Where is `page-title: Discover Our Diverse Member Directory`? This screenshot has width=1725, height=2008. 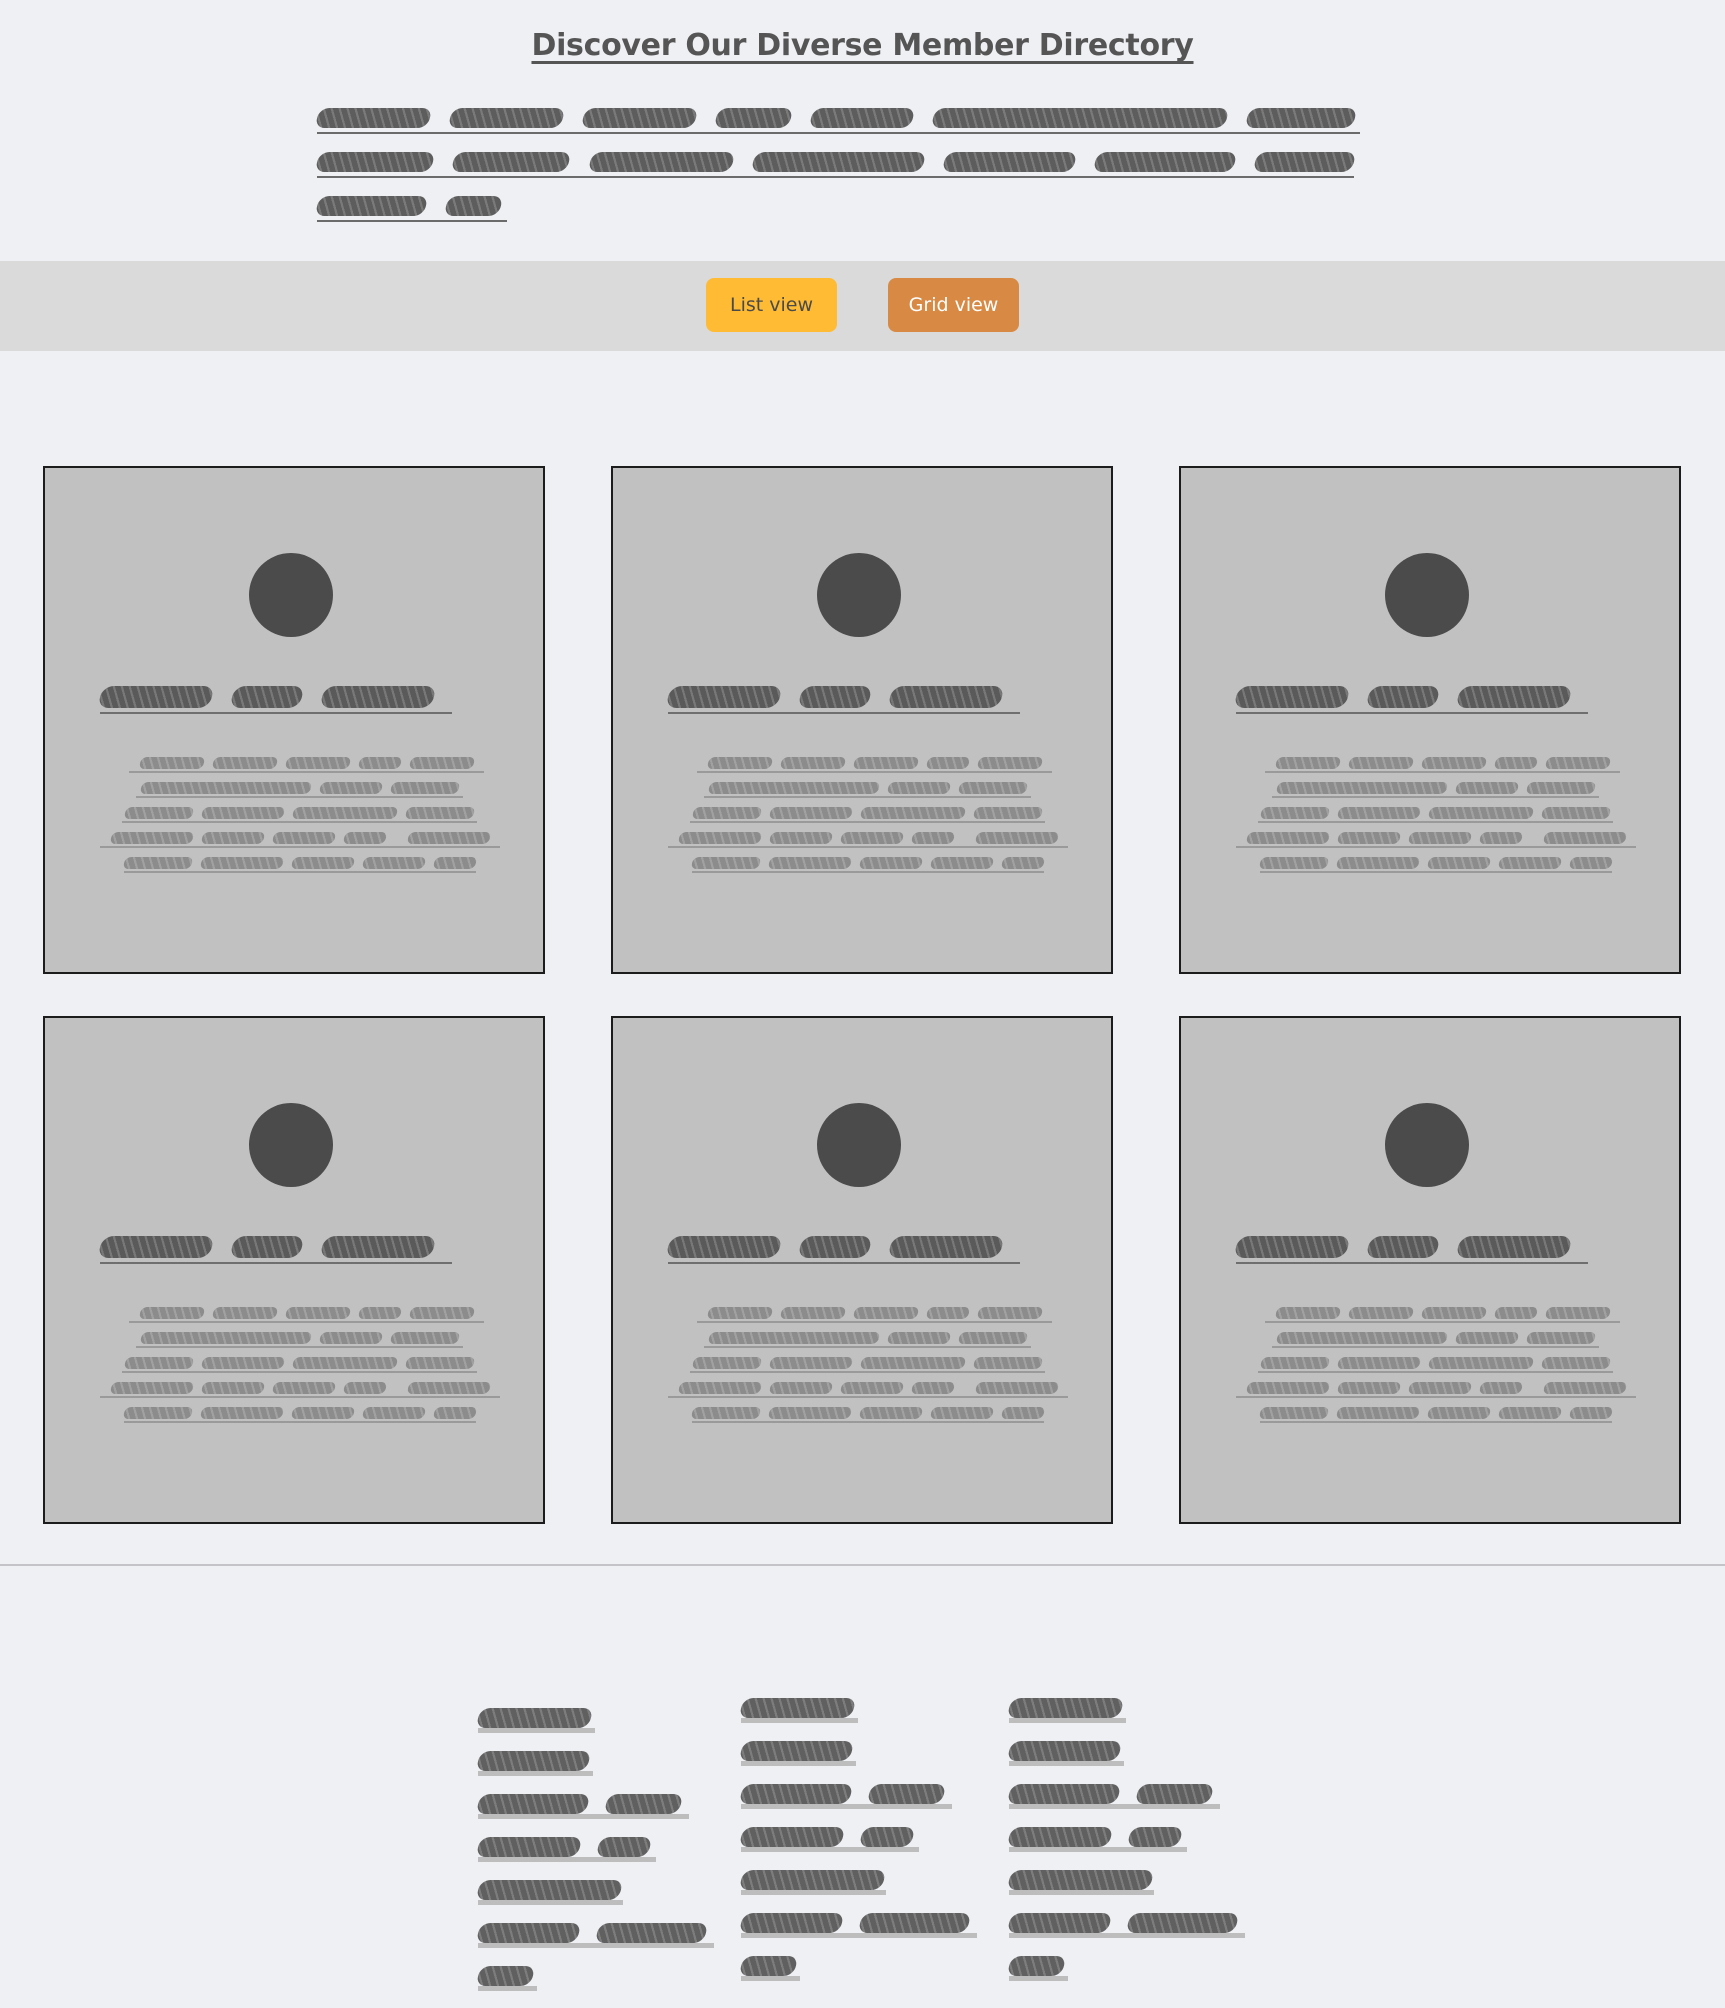 page-title: Discover Our Diverse Member Directory is located at coordinates (862, 45).